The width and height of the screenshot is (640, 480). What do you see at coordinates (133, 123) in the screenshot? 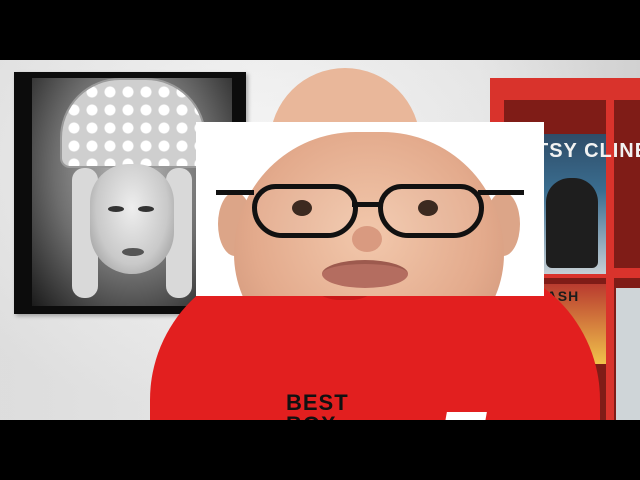
I see `poster-pearl-hat` at bounding box center [133, 123].